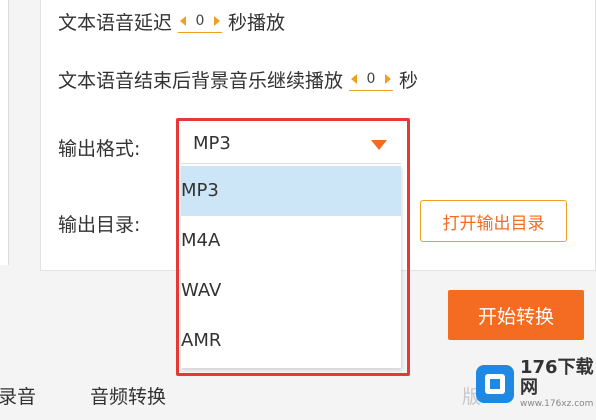  I want to click on tts-delay-row: 文本语音延迟 0 秒播放, so click(171, 21).